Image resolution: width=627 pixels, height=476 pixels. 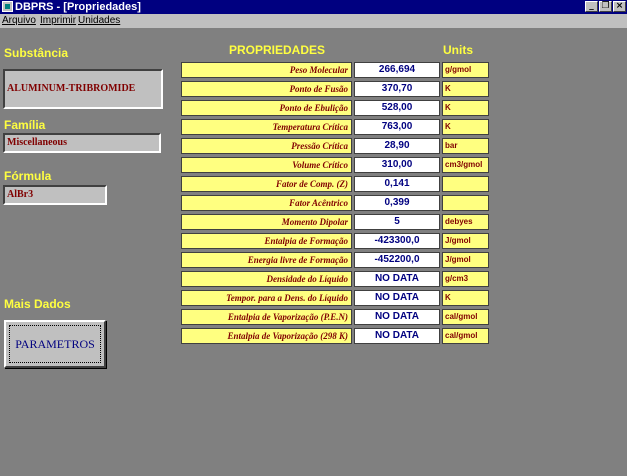 I want to click on restore-icon: ❐, so click(x=605, y=6).